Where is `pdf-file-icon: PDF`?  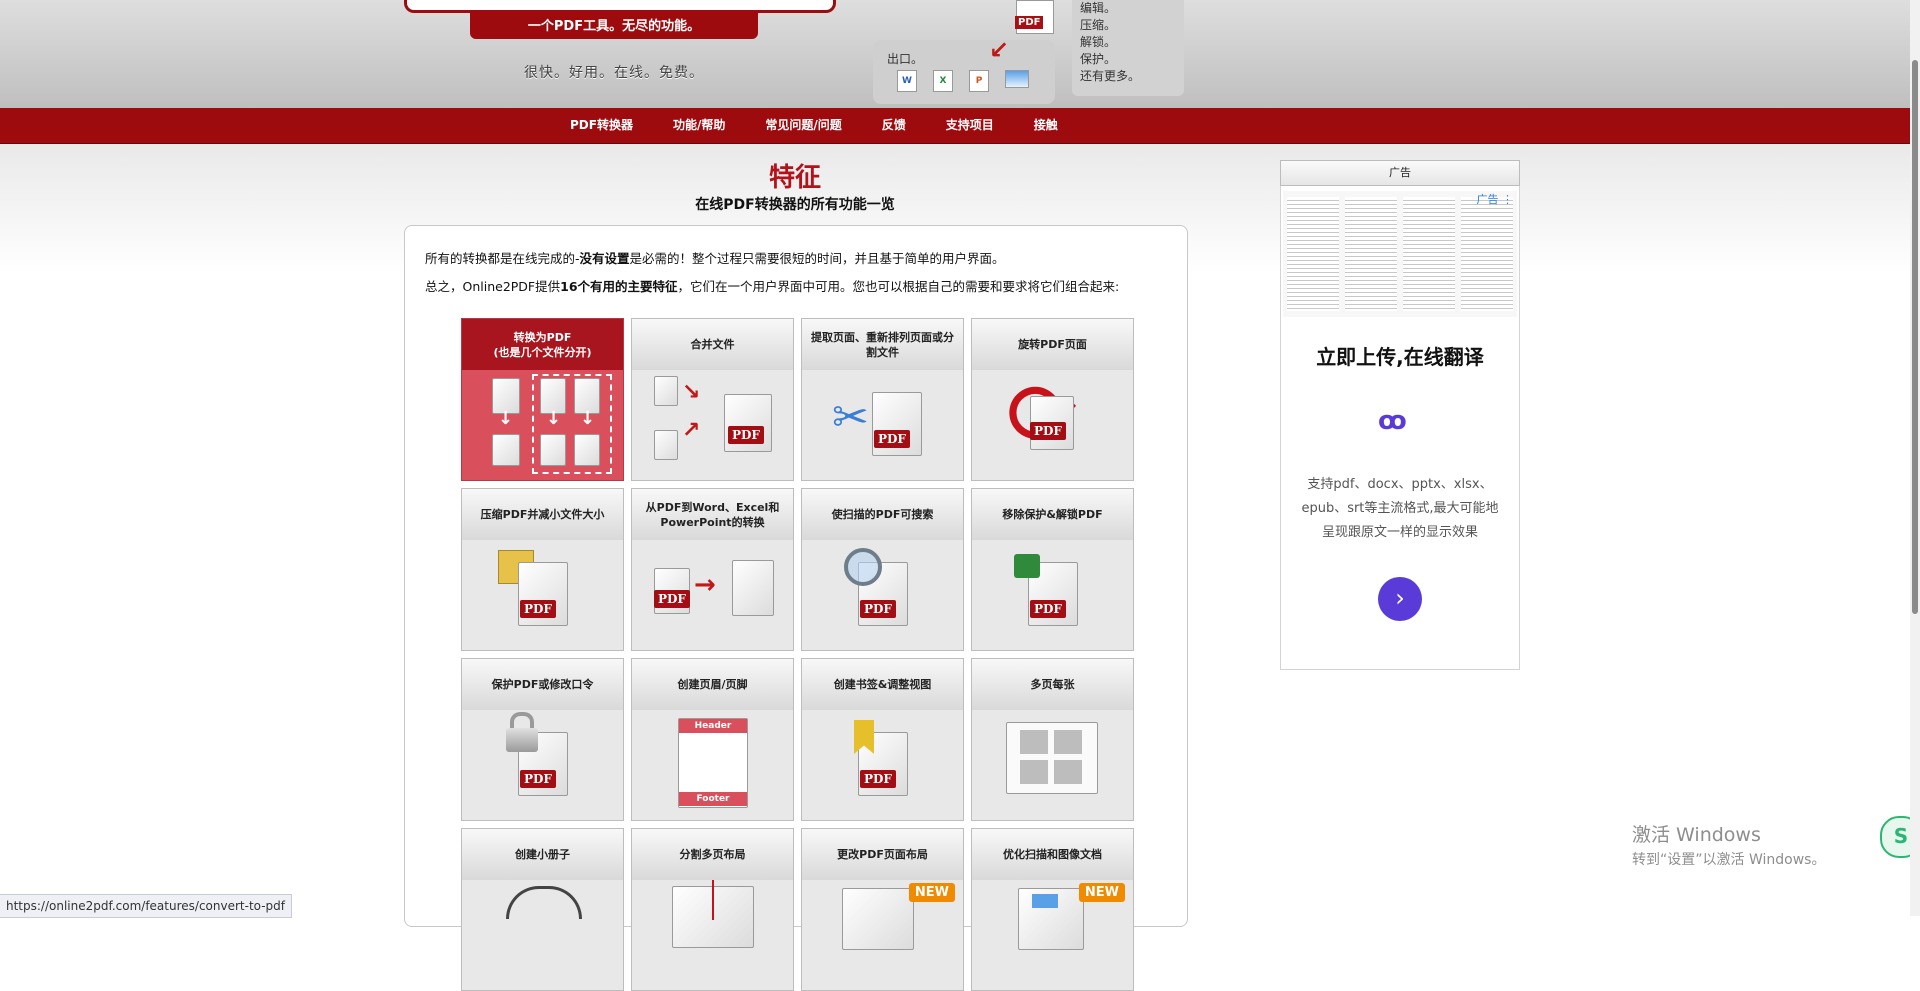 pdf-file-icon: PDF is located at coordinates (1034, 17).